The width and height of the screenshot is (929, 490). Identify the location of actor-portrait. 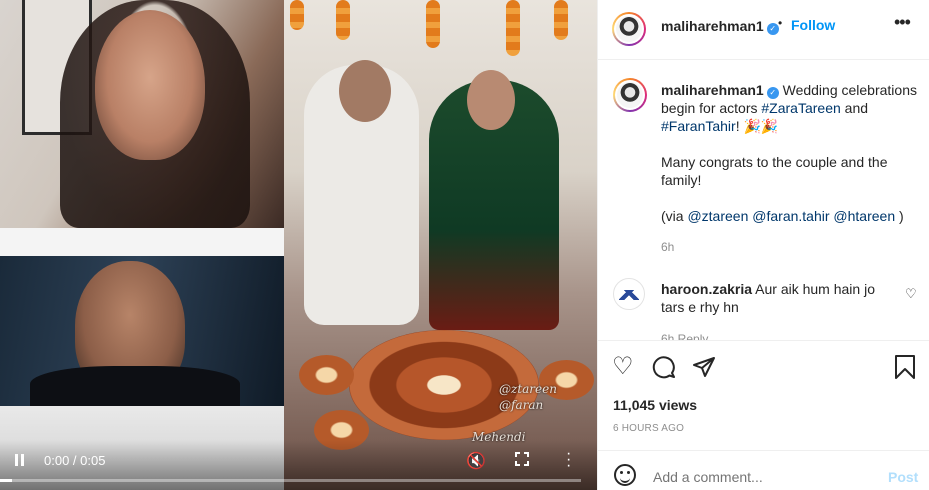
(142, 333).